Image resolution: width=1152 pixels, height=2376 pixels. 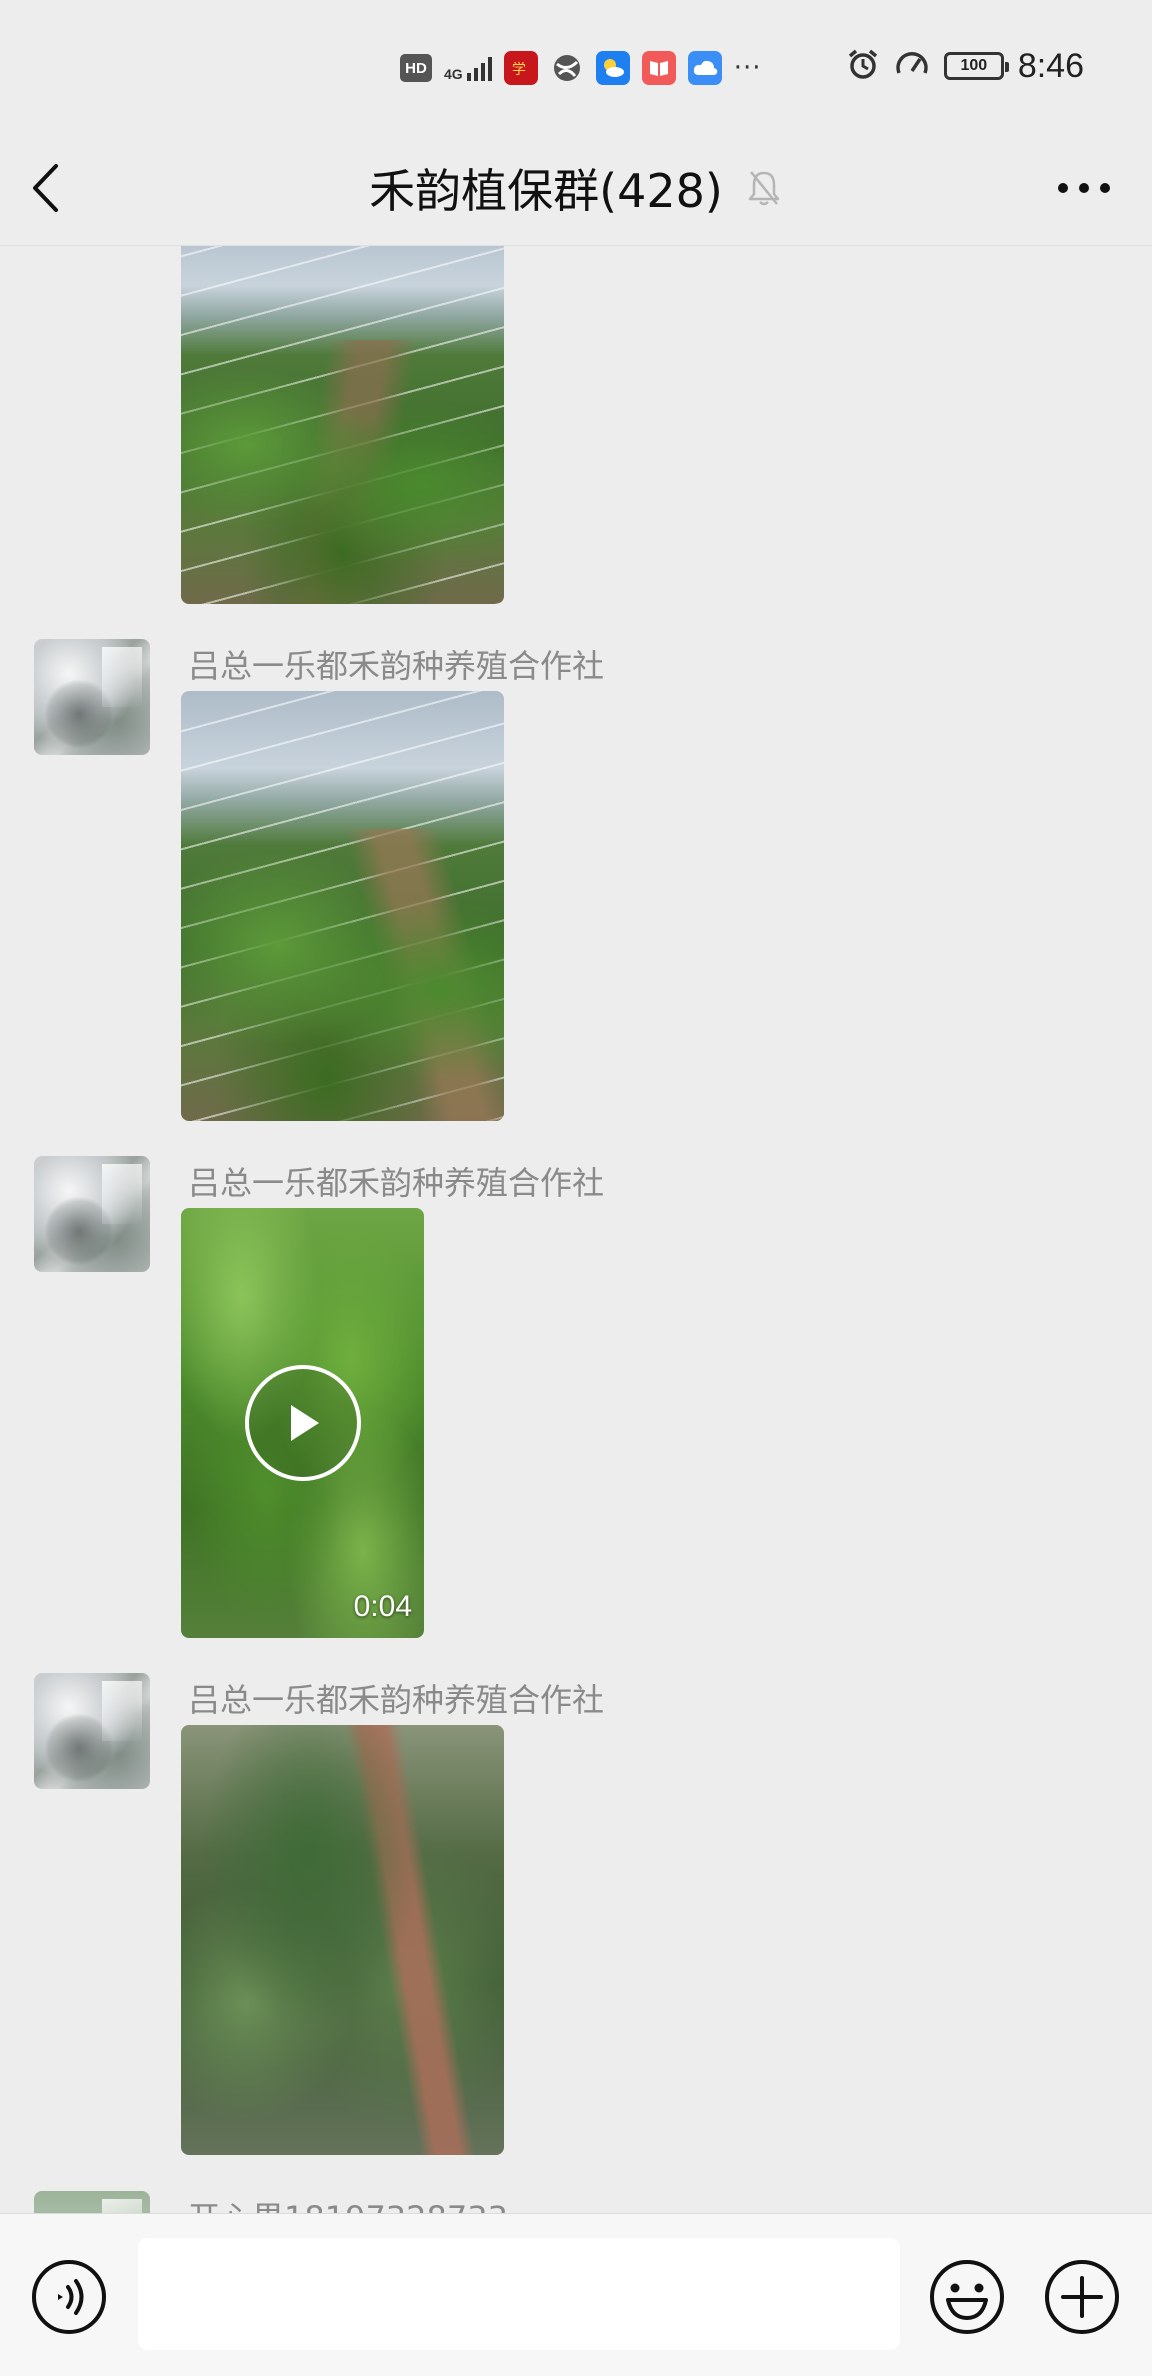 I want to click on speed-icon, so click(x=912, y=66).